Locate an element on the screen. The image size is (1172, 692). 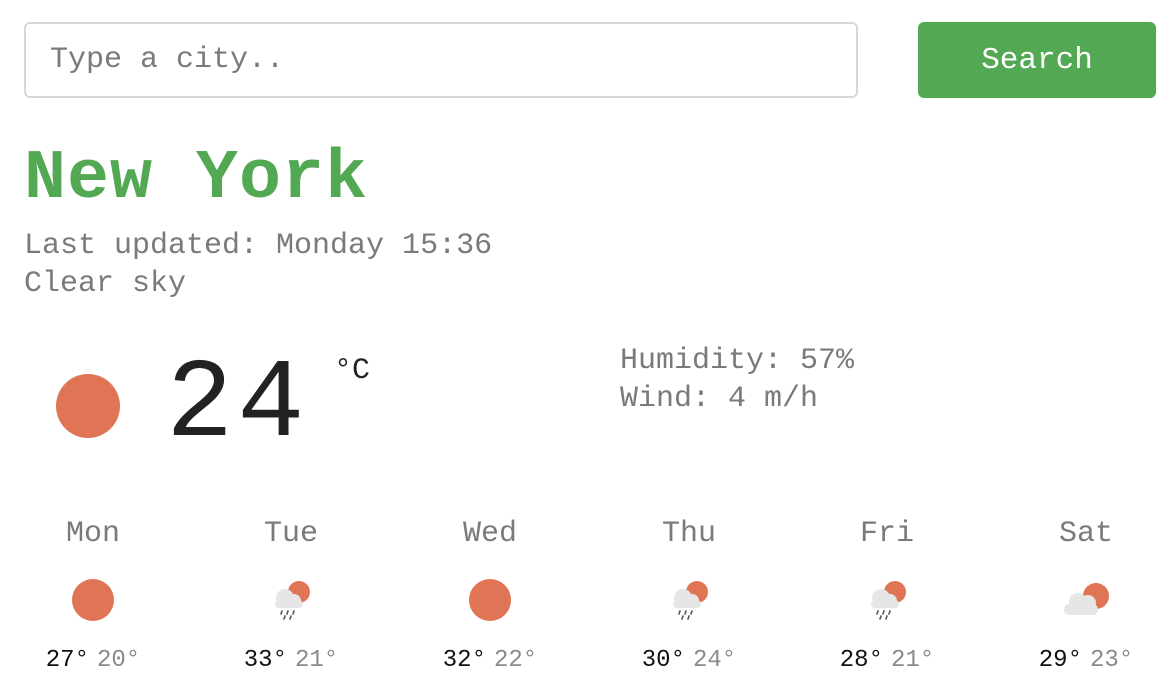
forecast-day: Thu 30° 24° is located at coordinates (689, 597).